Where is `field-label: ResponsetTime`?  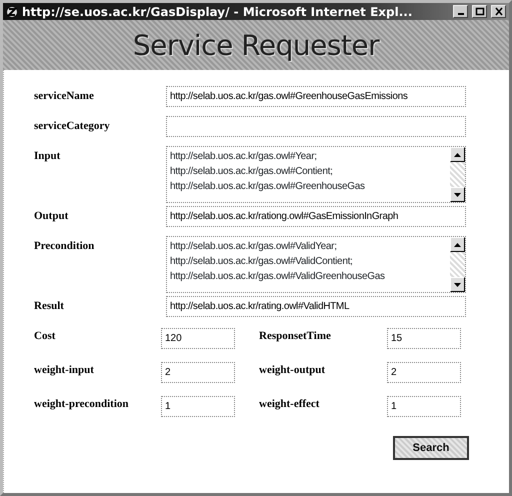 field-label: ResponsetTime is located at coordinates (295, 336).